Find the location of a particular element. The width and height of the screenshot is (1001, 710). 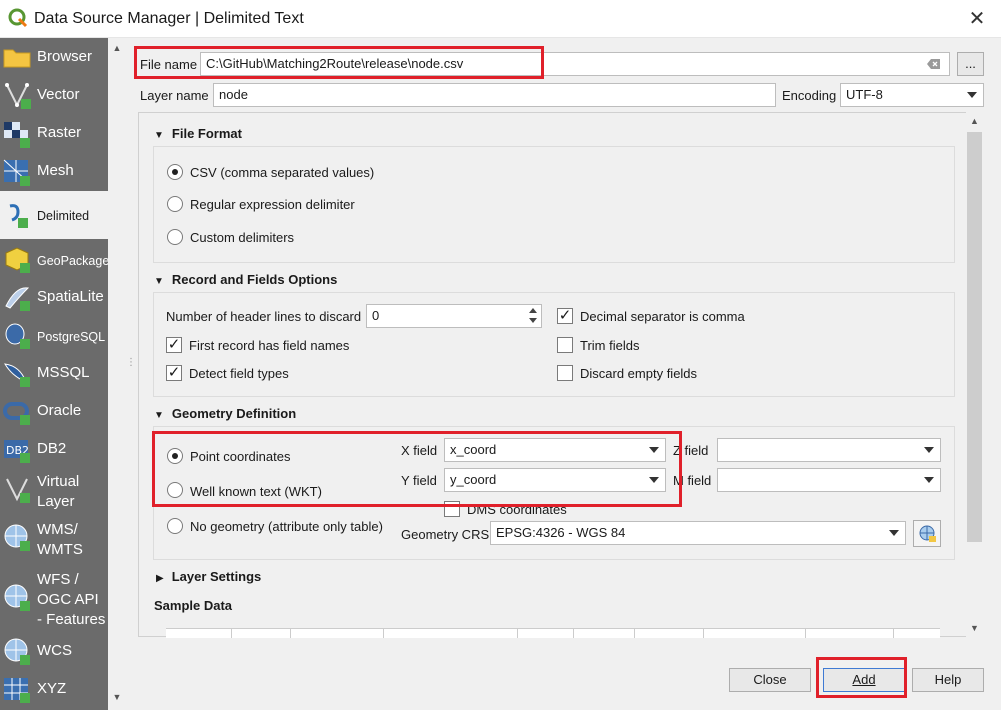

scroll-down-icon: ▼ is located at coordinates (974, 628).